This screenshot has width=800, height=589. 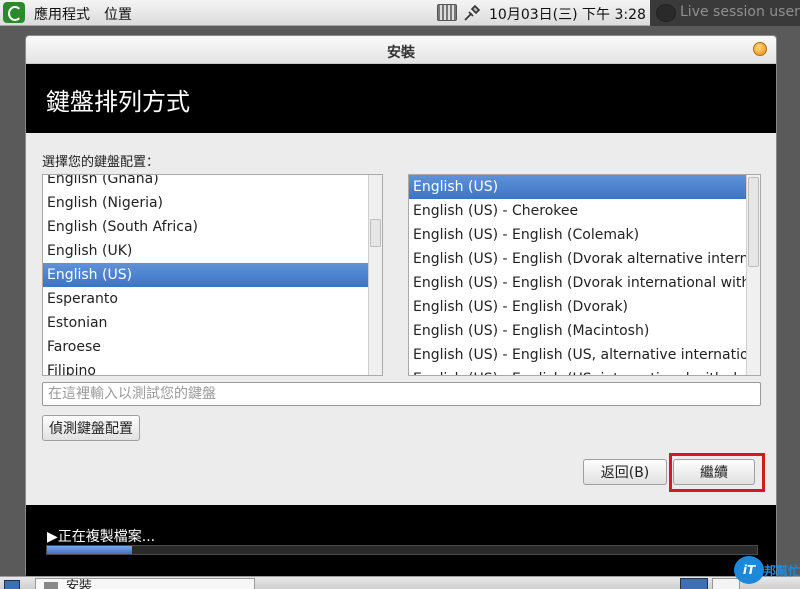 What do you see at coordinates (91, 428) in the screenshot?
I see `detect-layout-button: 偵測鍵盤配置` at bounding box center [91, 428].